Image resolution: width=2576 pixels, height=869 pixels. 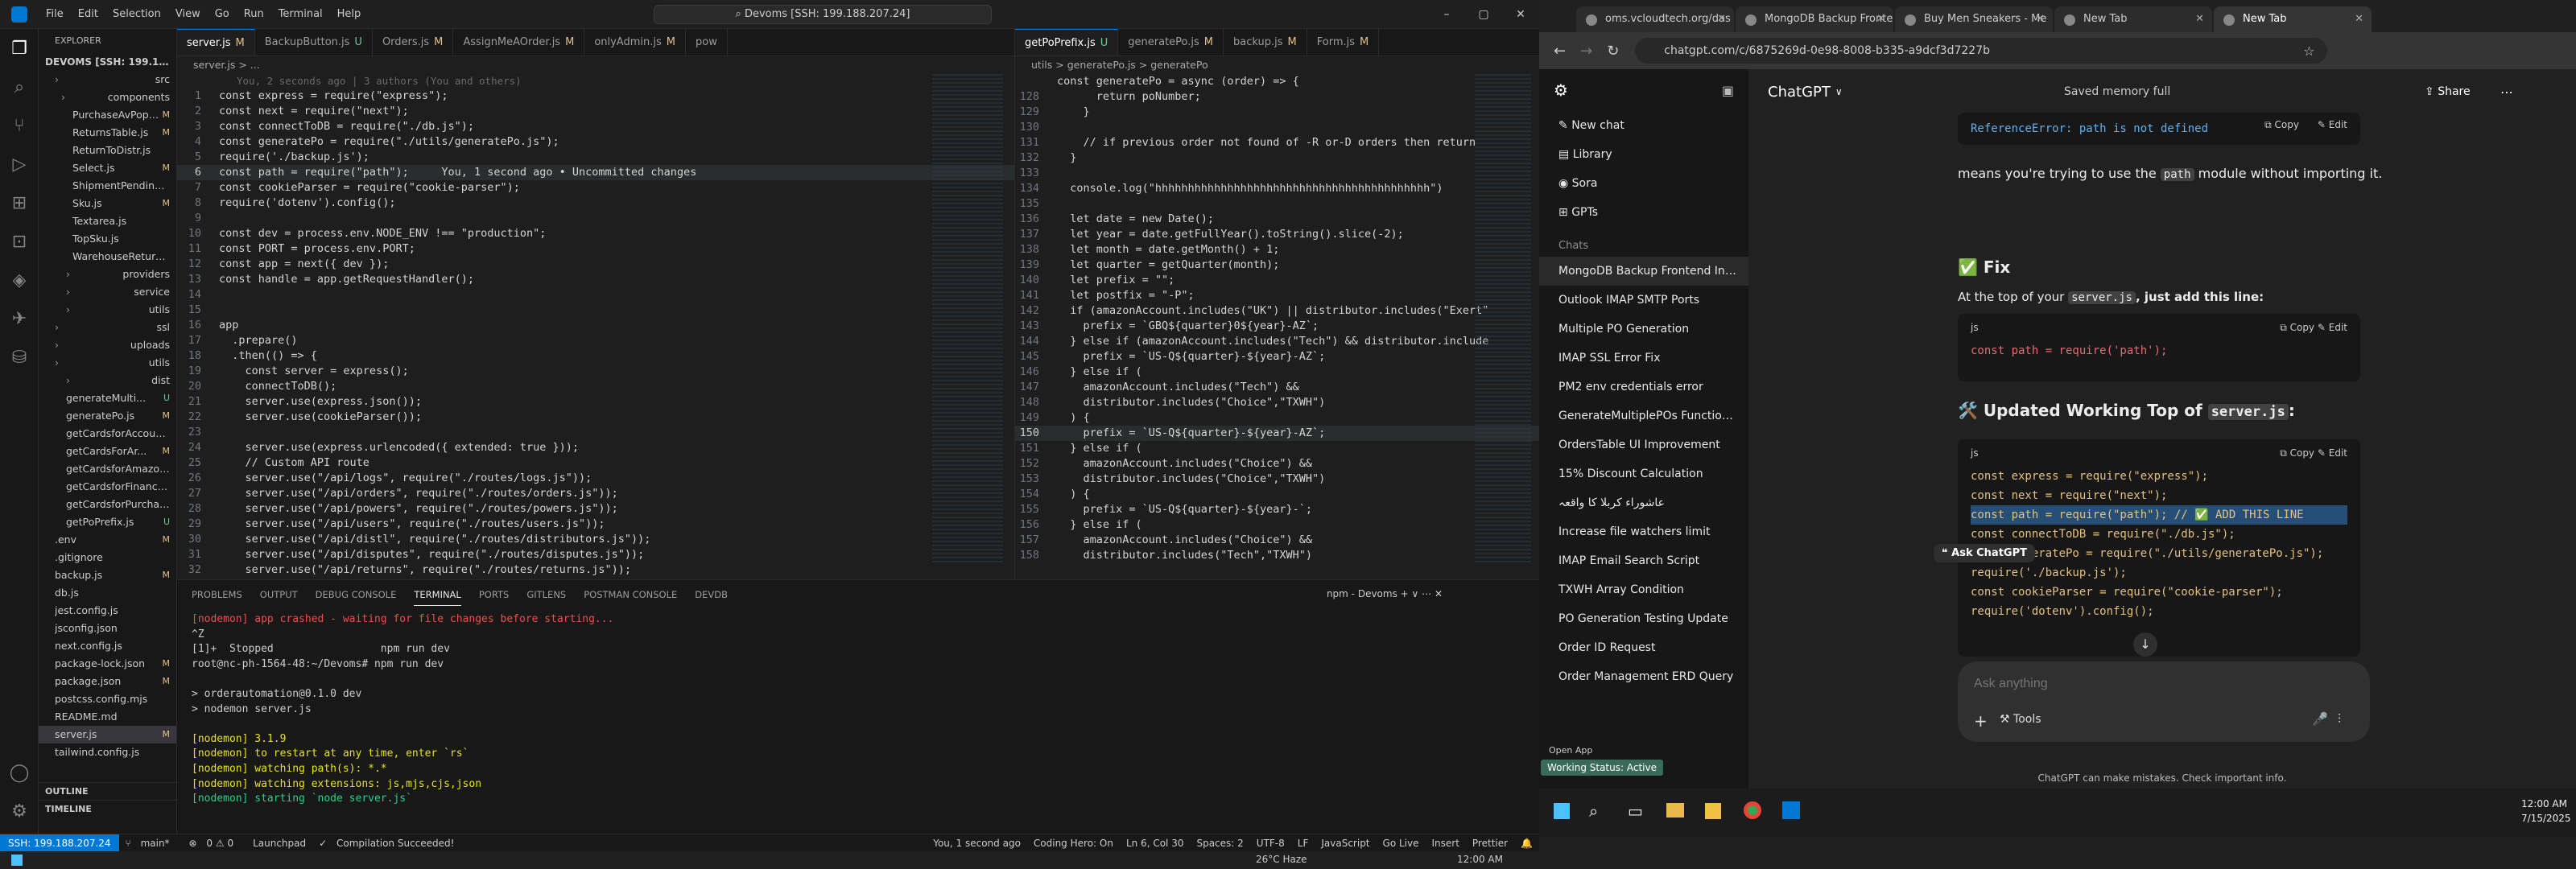 What do you see at coordinates (107, 575) in the screenshot?
I see `file-tree-item: backup.js M` at bounding box center [107, 575].